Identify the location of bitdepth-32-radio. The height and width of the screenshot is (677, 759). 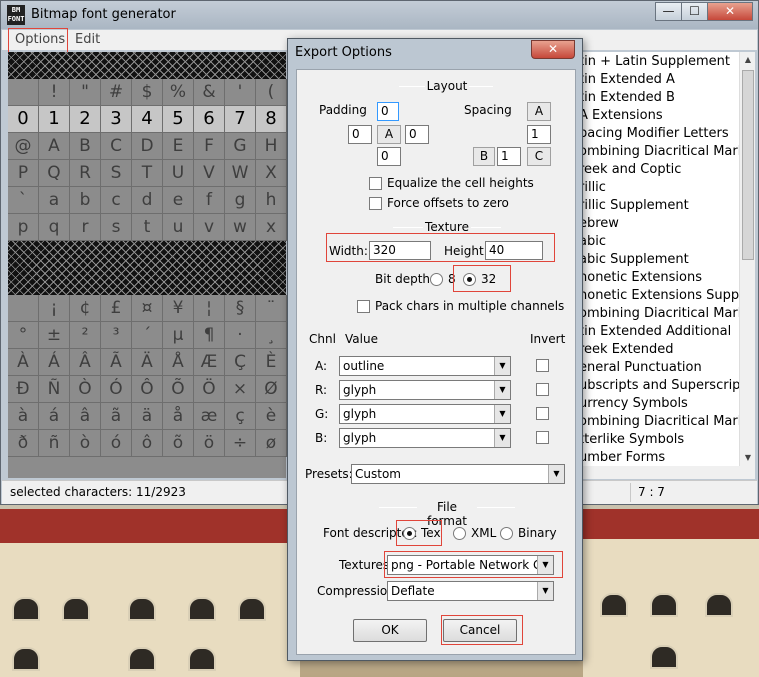
(469, 279).